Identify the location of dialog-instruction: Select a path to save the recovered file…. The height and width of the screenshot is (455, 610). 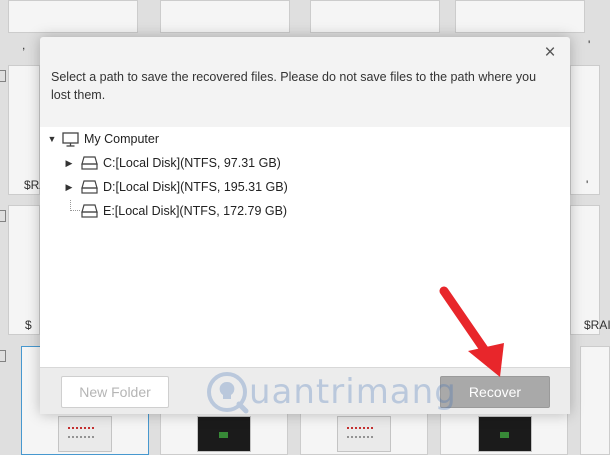
(294, 86).